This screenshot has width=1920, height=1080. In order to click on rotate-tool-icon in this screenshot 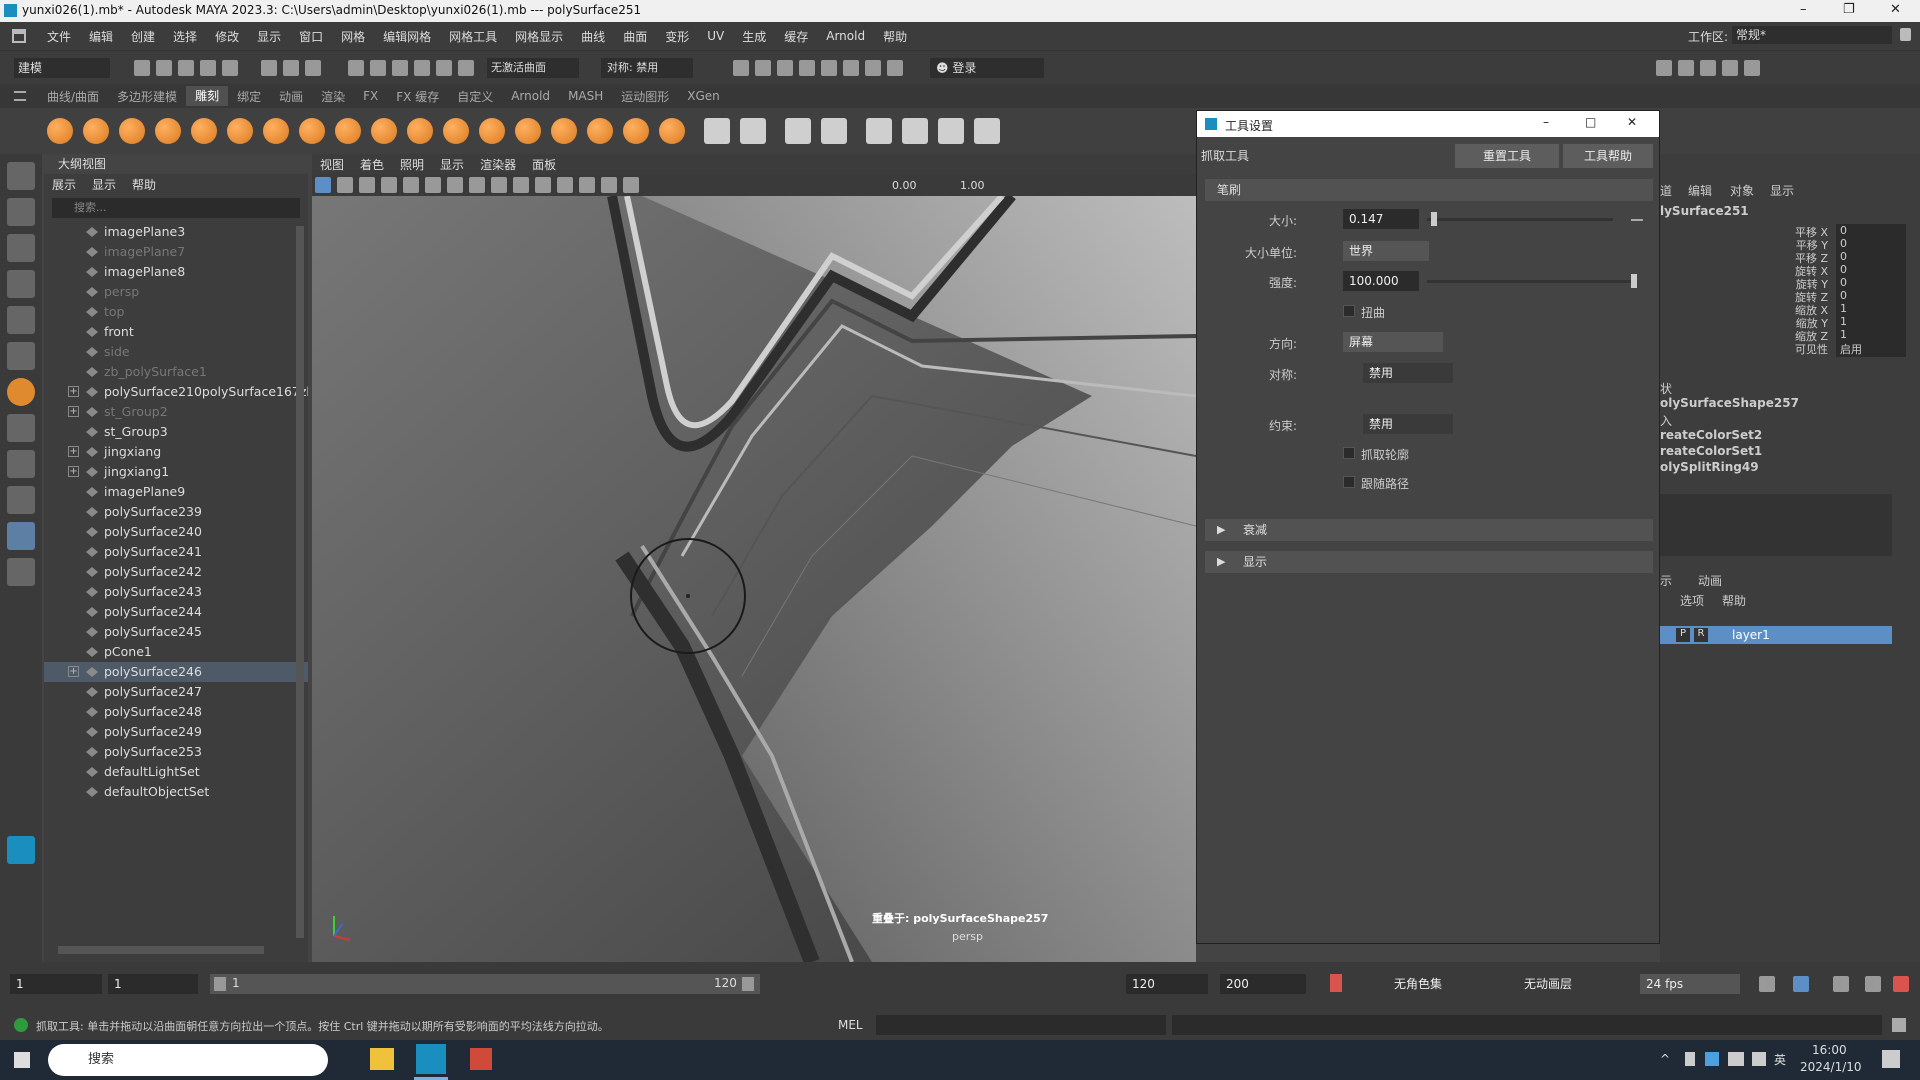, I will do `click(21, 320)`.